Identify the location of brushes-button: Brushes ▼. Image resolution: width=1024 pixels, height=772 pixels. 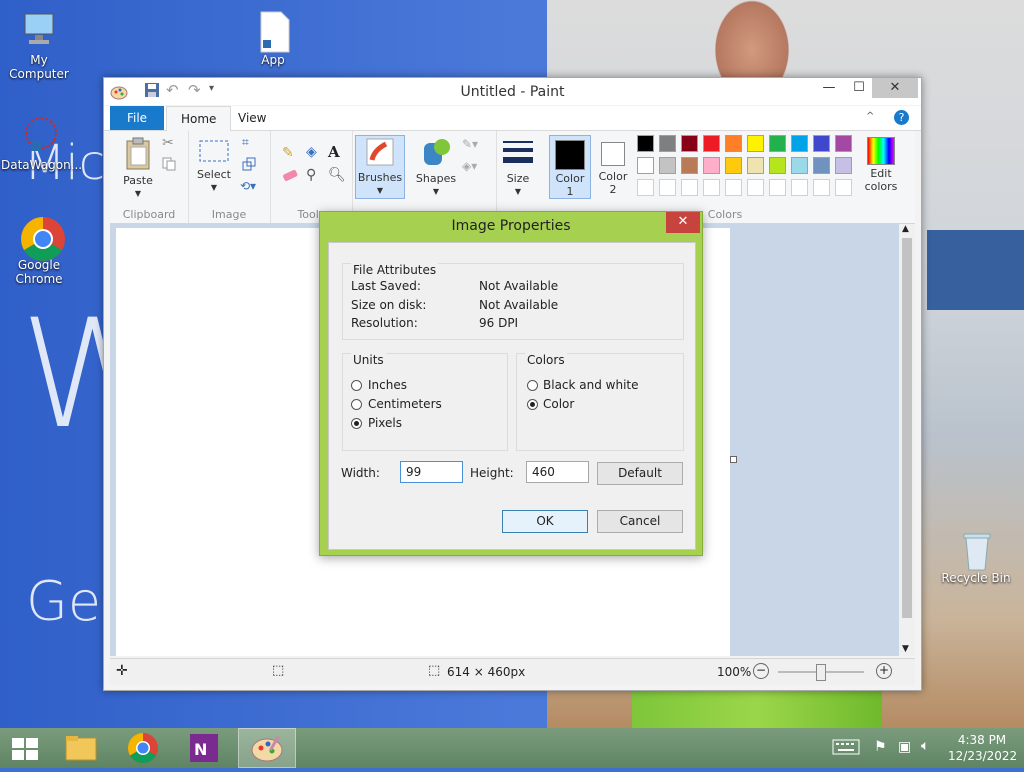
(380, 167).